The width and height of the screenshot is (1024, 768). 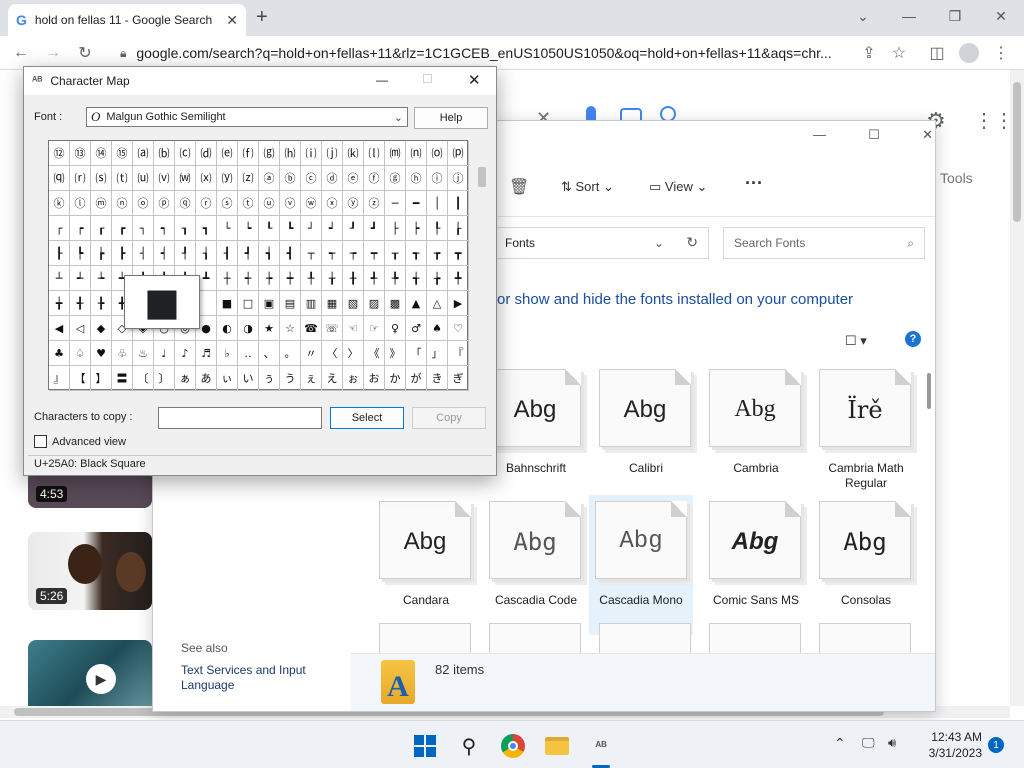 What do you see at coordinates (866, 434) in the screenshot?
I see `font-item: Ïrě Cambria Math Regular` at bounding box center [866, 434].